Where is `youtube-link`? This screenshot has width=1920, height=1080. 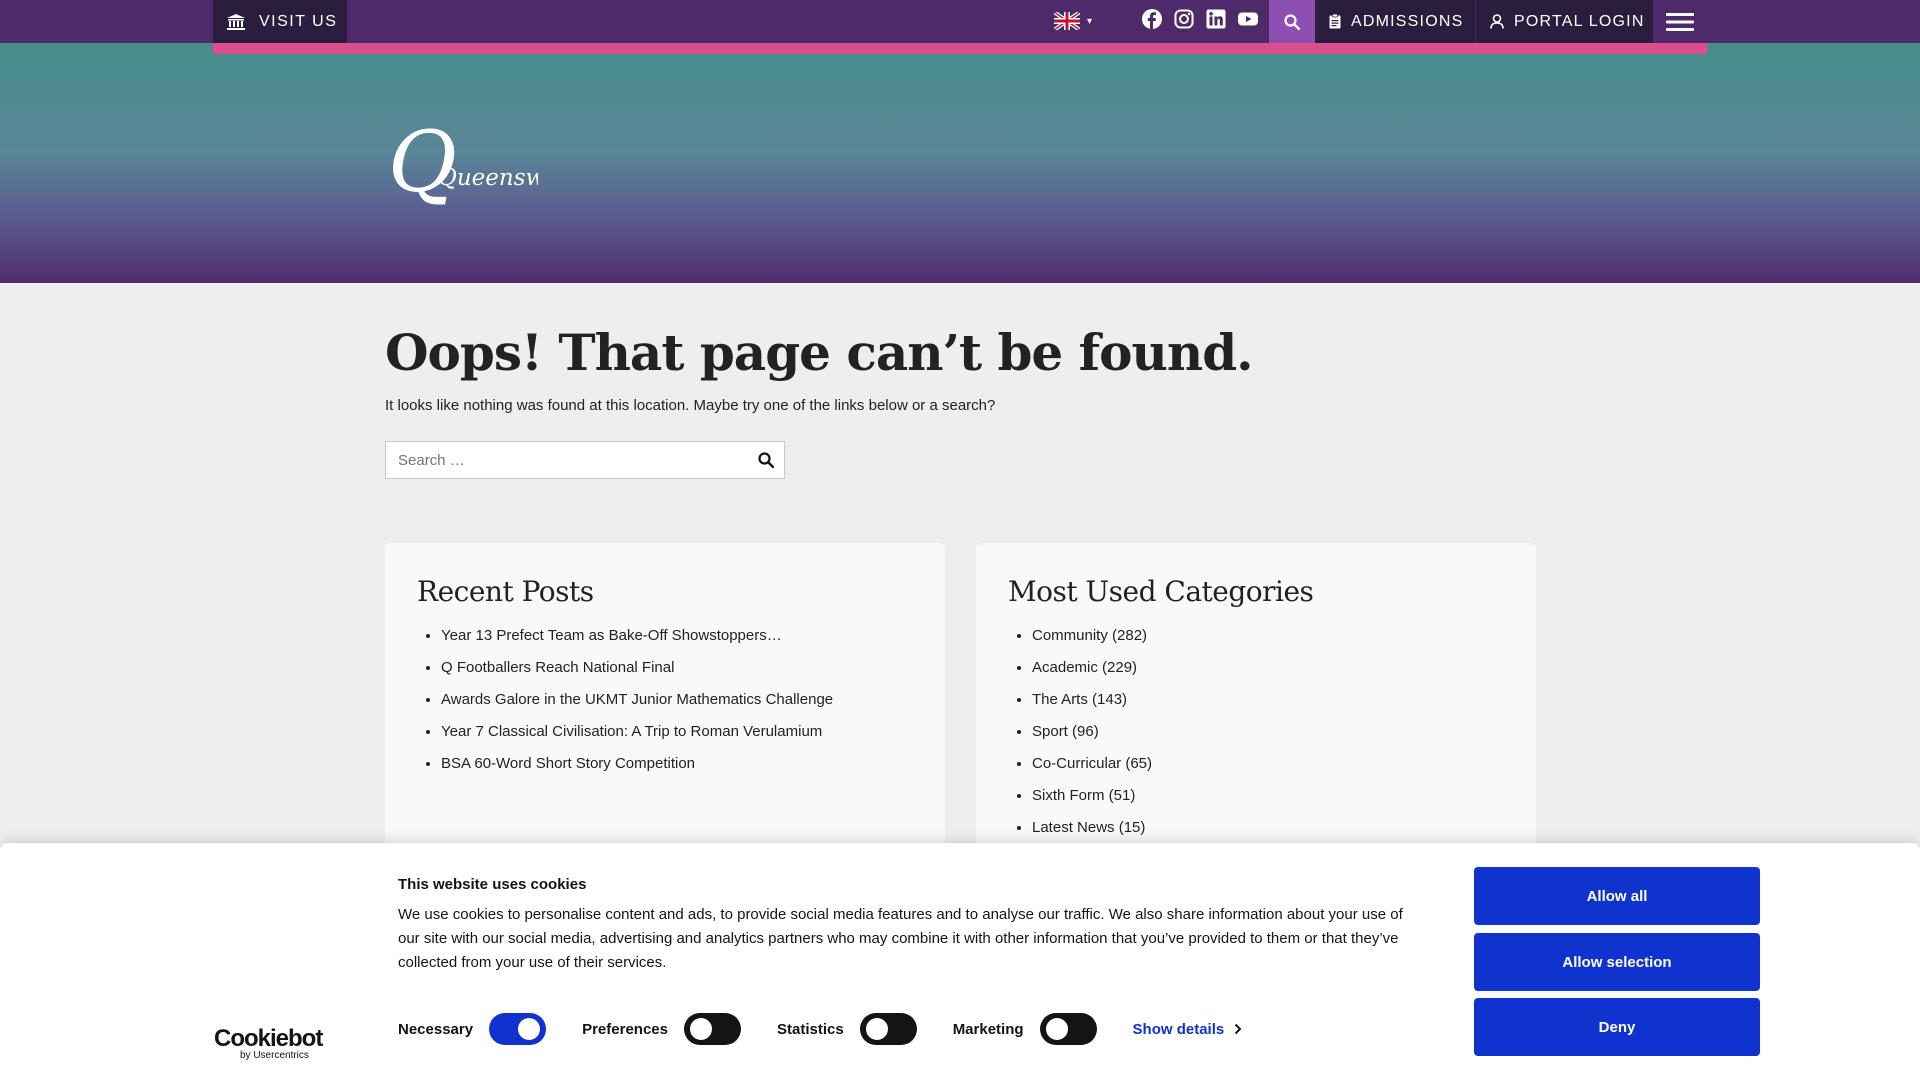 youtube-link is located at coordinates (1248, 19).